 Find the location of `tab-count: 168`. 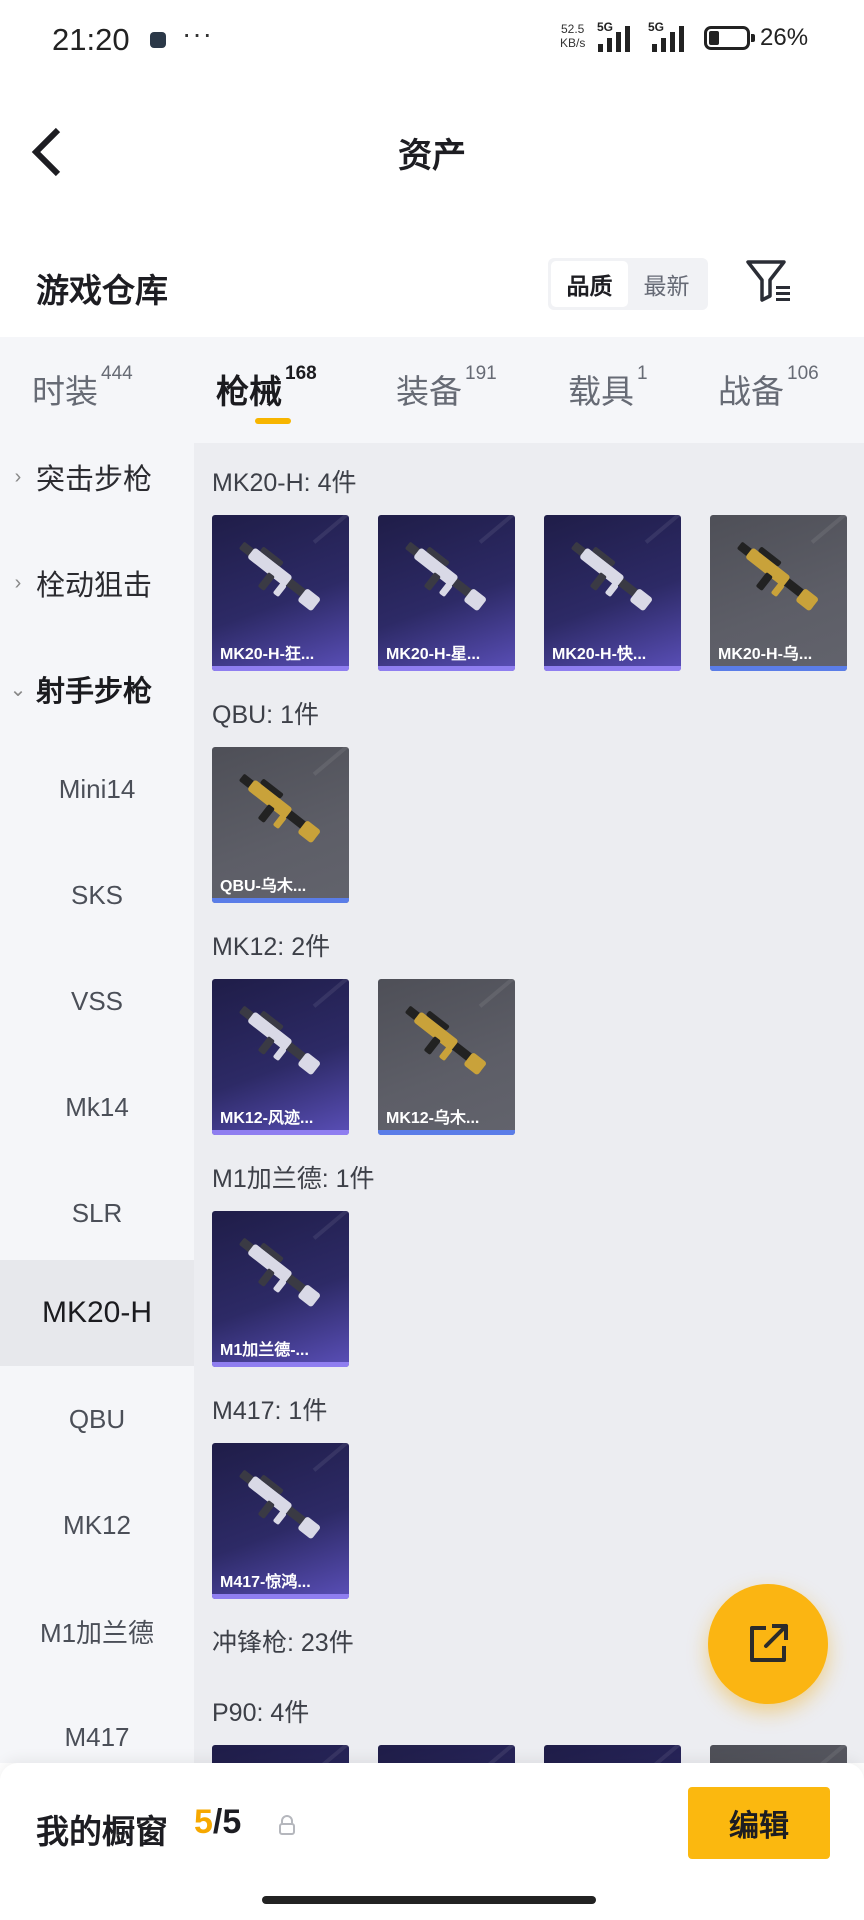

tab-count: 168 is located at coordinates (301, 373).